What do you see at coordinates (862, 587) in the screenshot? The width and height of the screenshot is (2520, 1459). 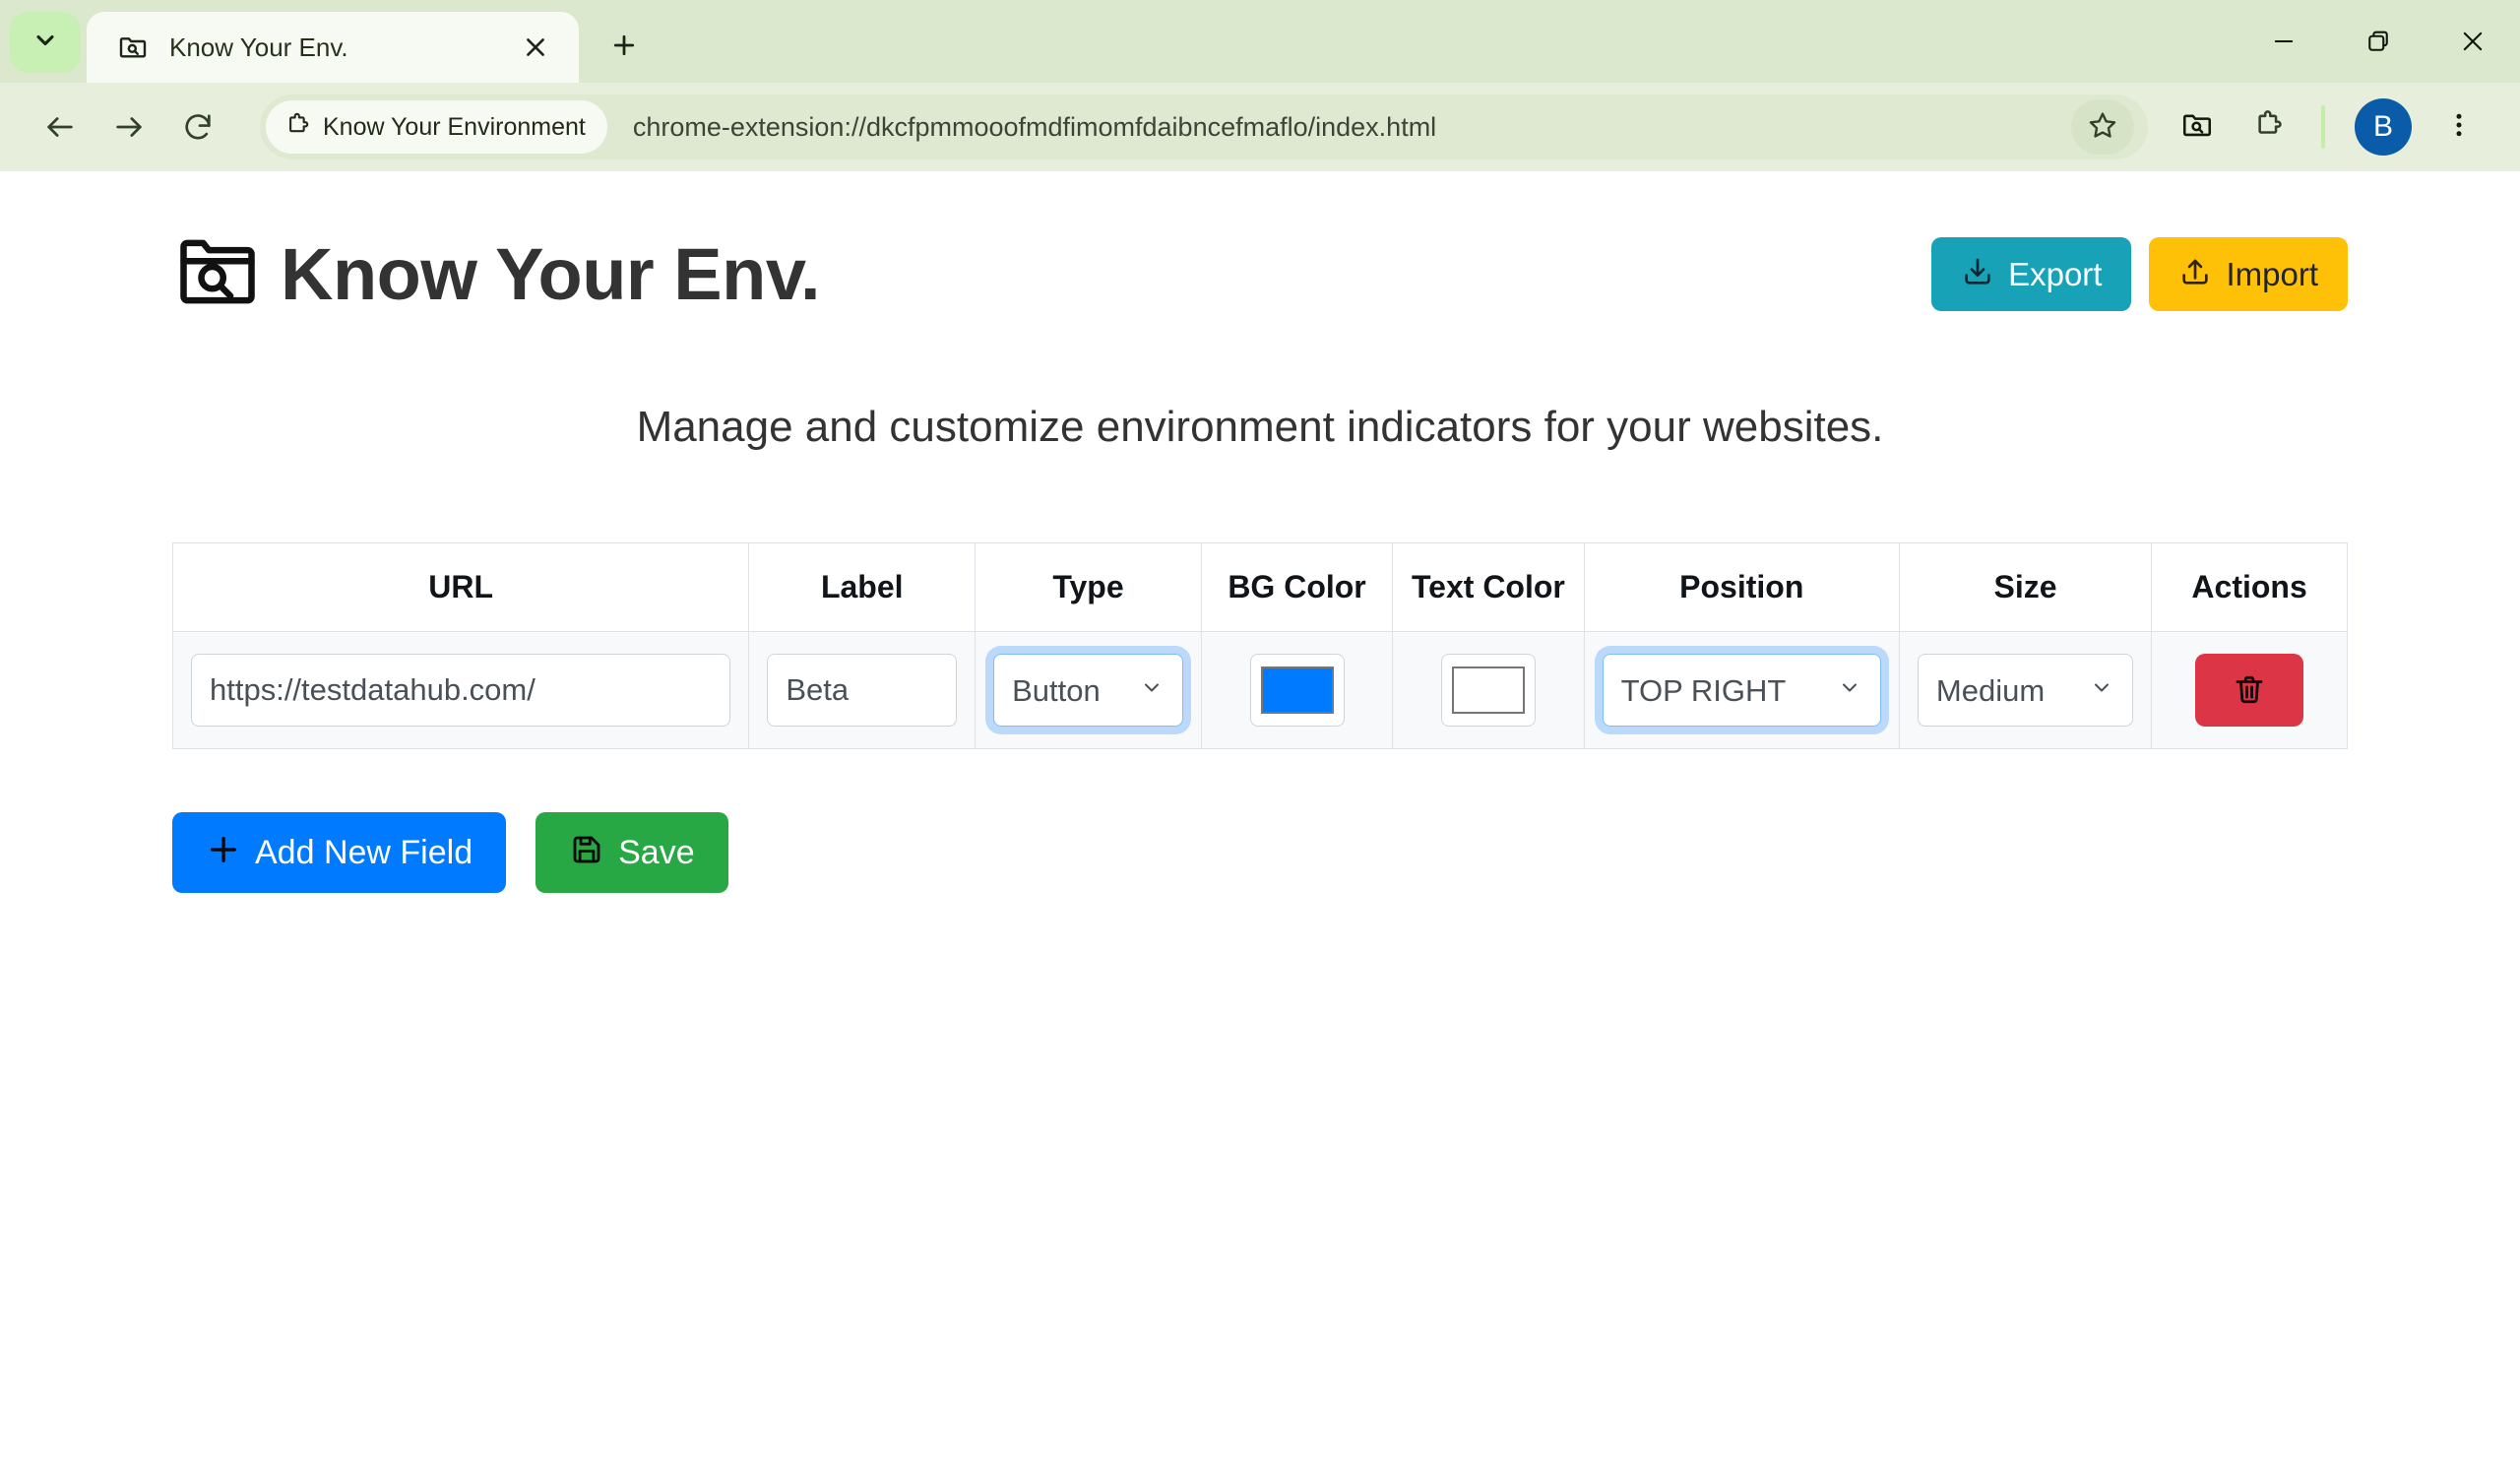 I see `column-header-label: Label` at bounding box center [862, 587].